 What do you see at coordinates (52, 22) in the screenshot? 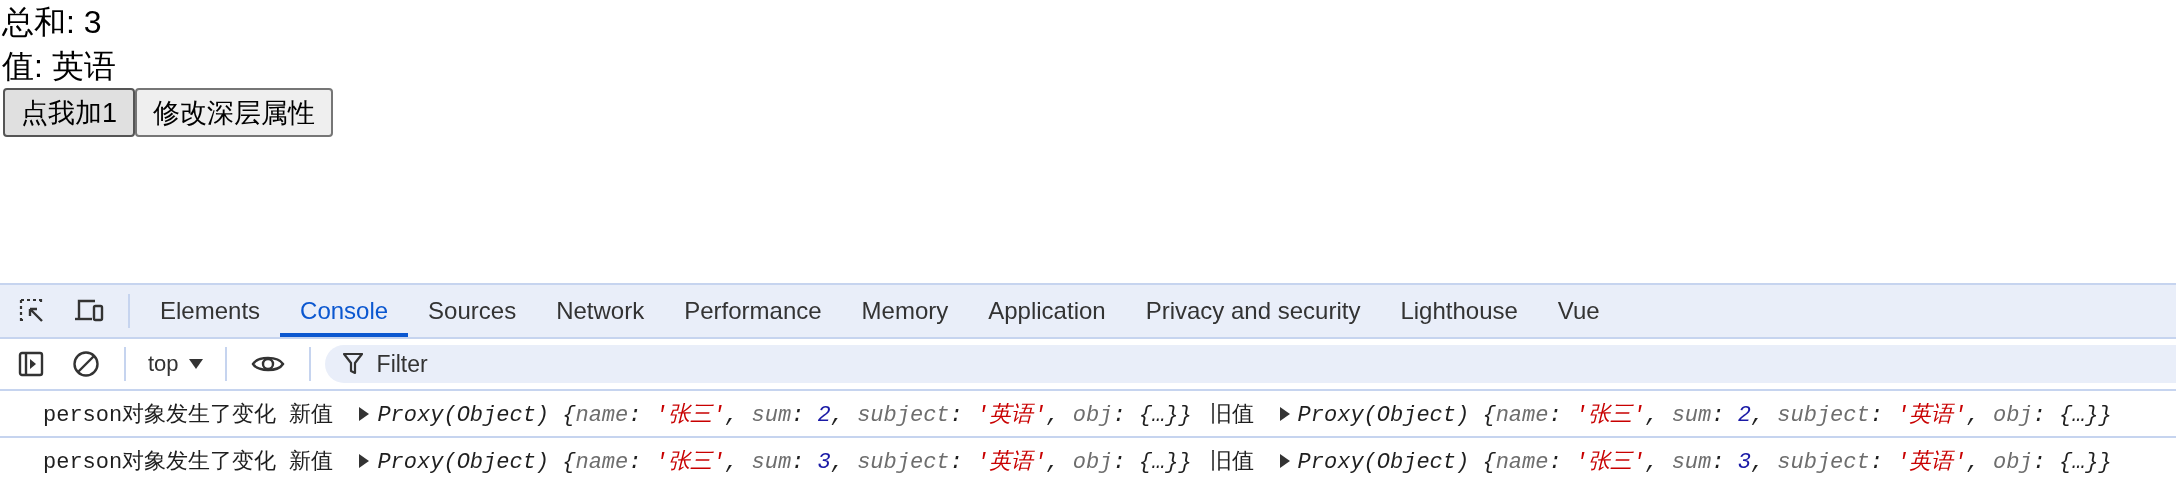
I see `value-text: 总和: 3` at bounding box center [52, 22].